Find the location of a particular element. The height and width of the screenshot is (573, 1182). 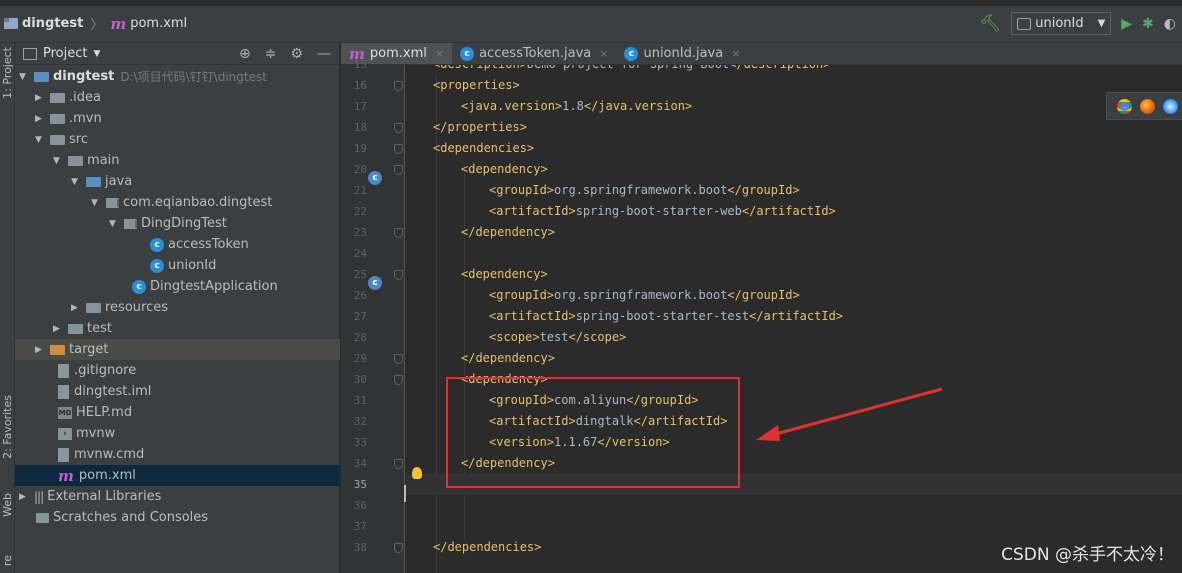

run-toolbar: 🔨︎ unionId ▼ ▶ ✱ ◐ is located at coordinates (1078, 23).